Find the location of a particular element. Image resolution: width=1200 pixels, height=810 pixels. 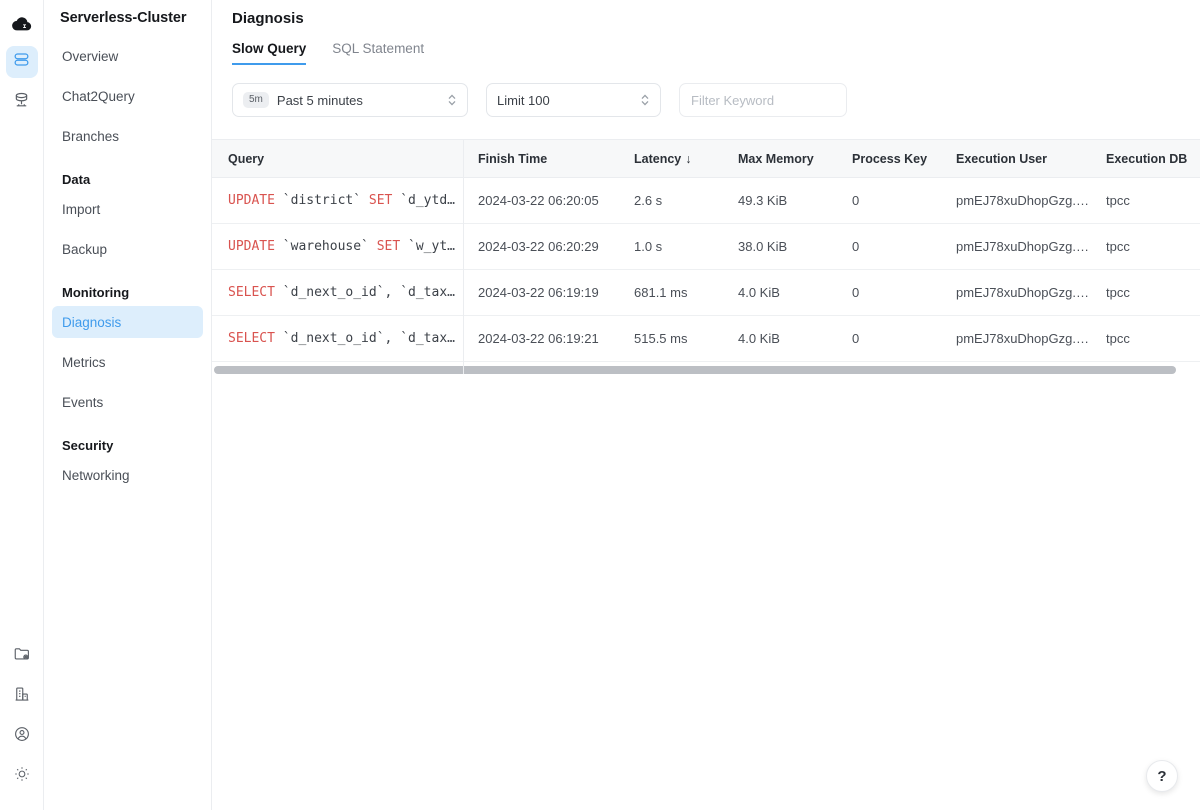

sidebar-item-events: Events is located at coordinates (127, 402).